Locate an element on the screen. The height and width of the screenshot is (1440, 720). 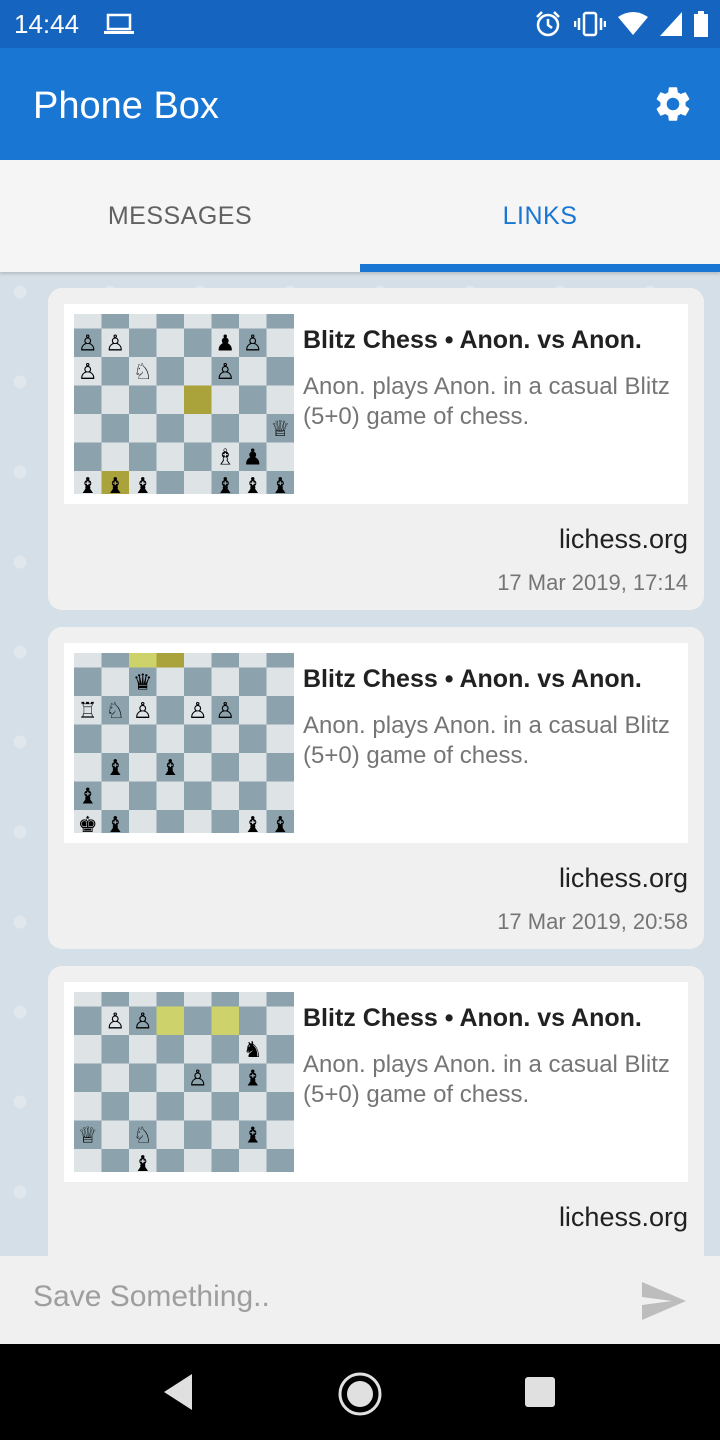
compose-bar: Save Something.. is located at coordinates (360, 1300).